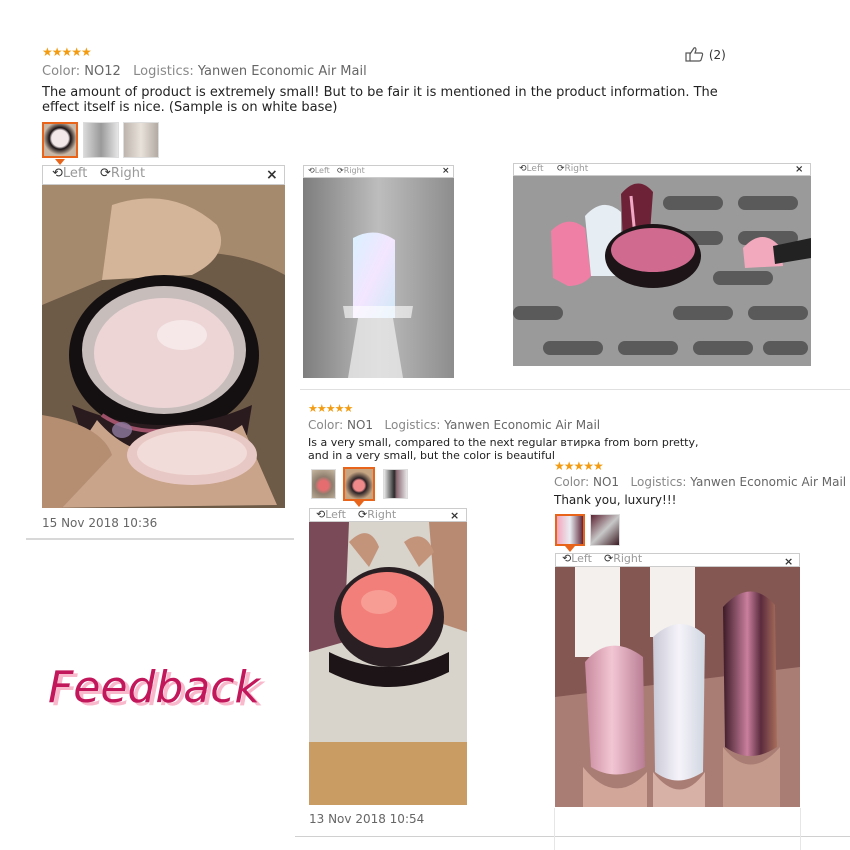  What do you see at coordinates (282, 71) in the screenshot?
I see `review1-logistics-value: Yanwen Economic Air Mail` at bounding box center [282, 71].